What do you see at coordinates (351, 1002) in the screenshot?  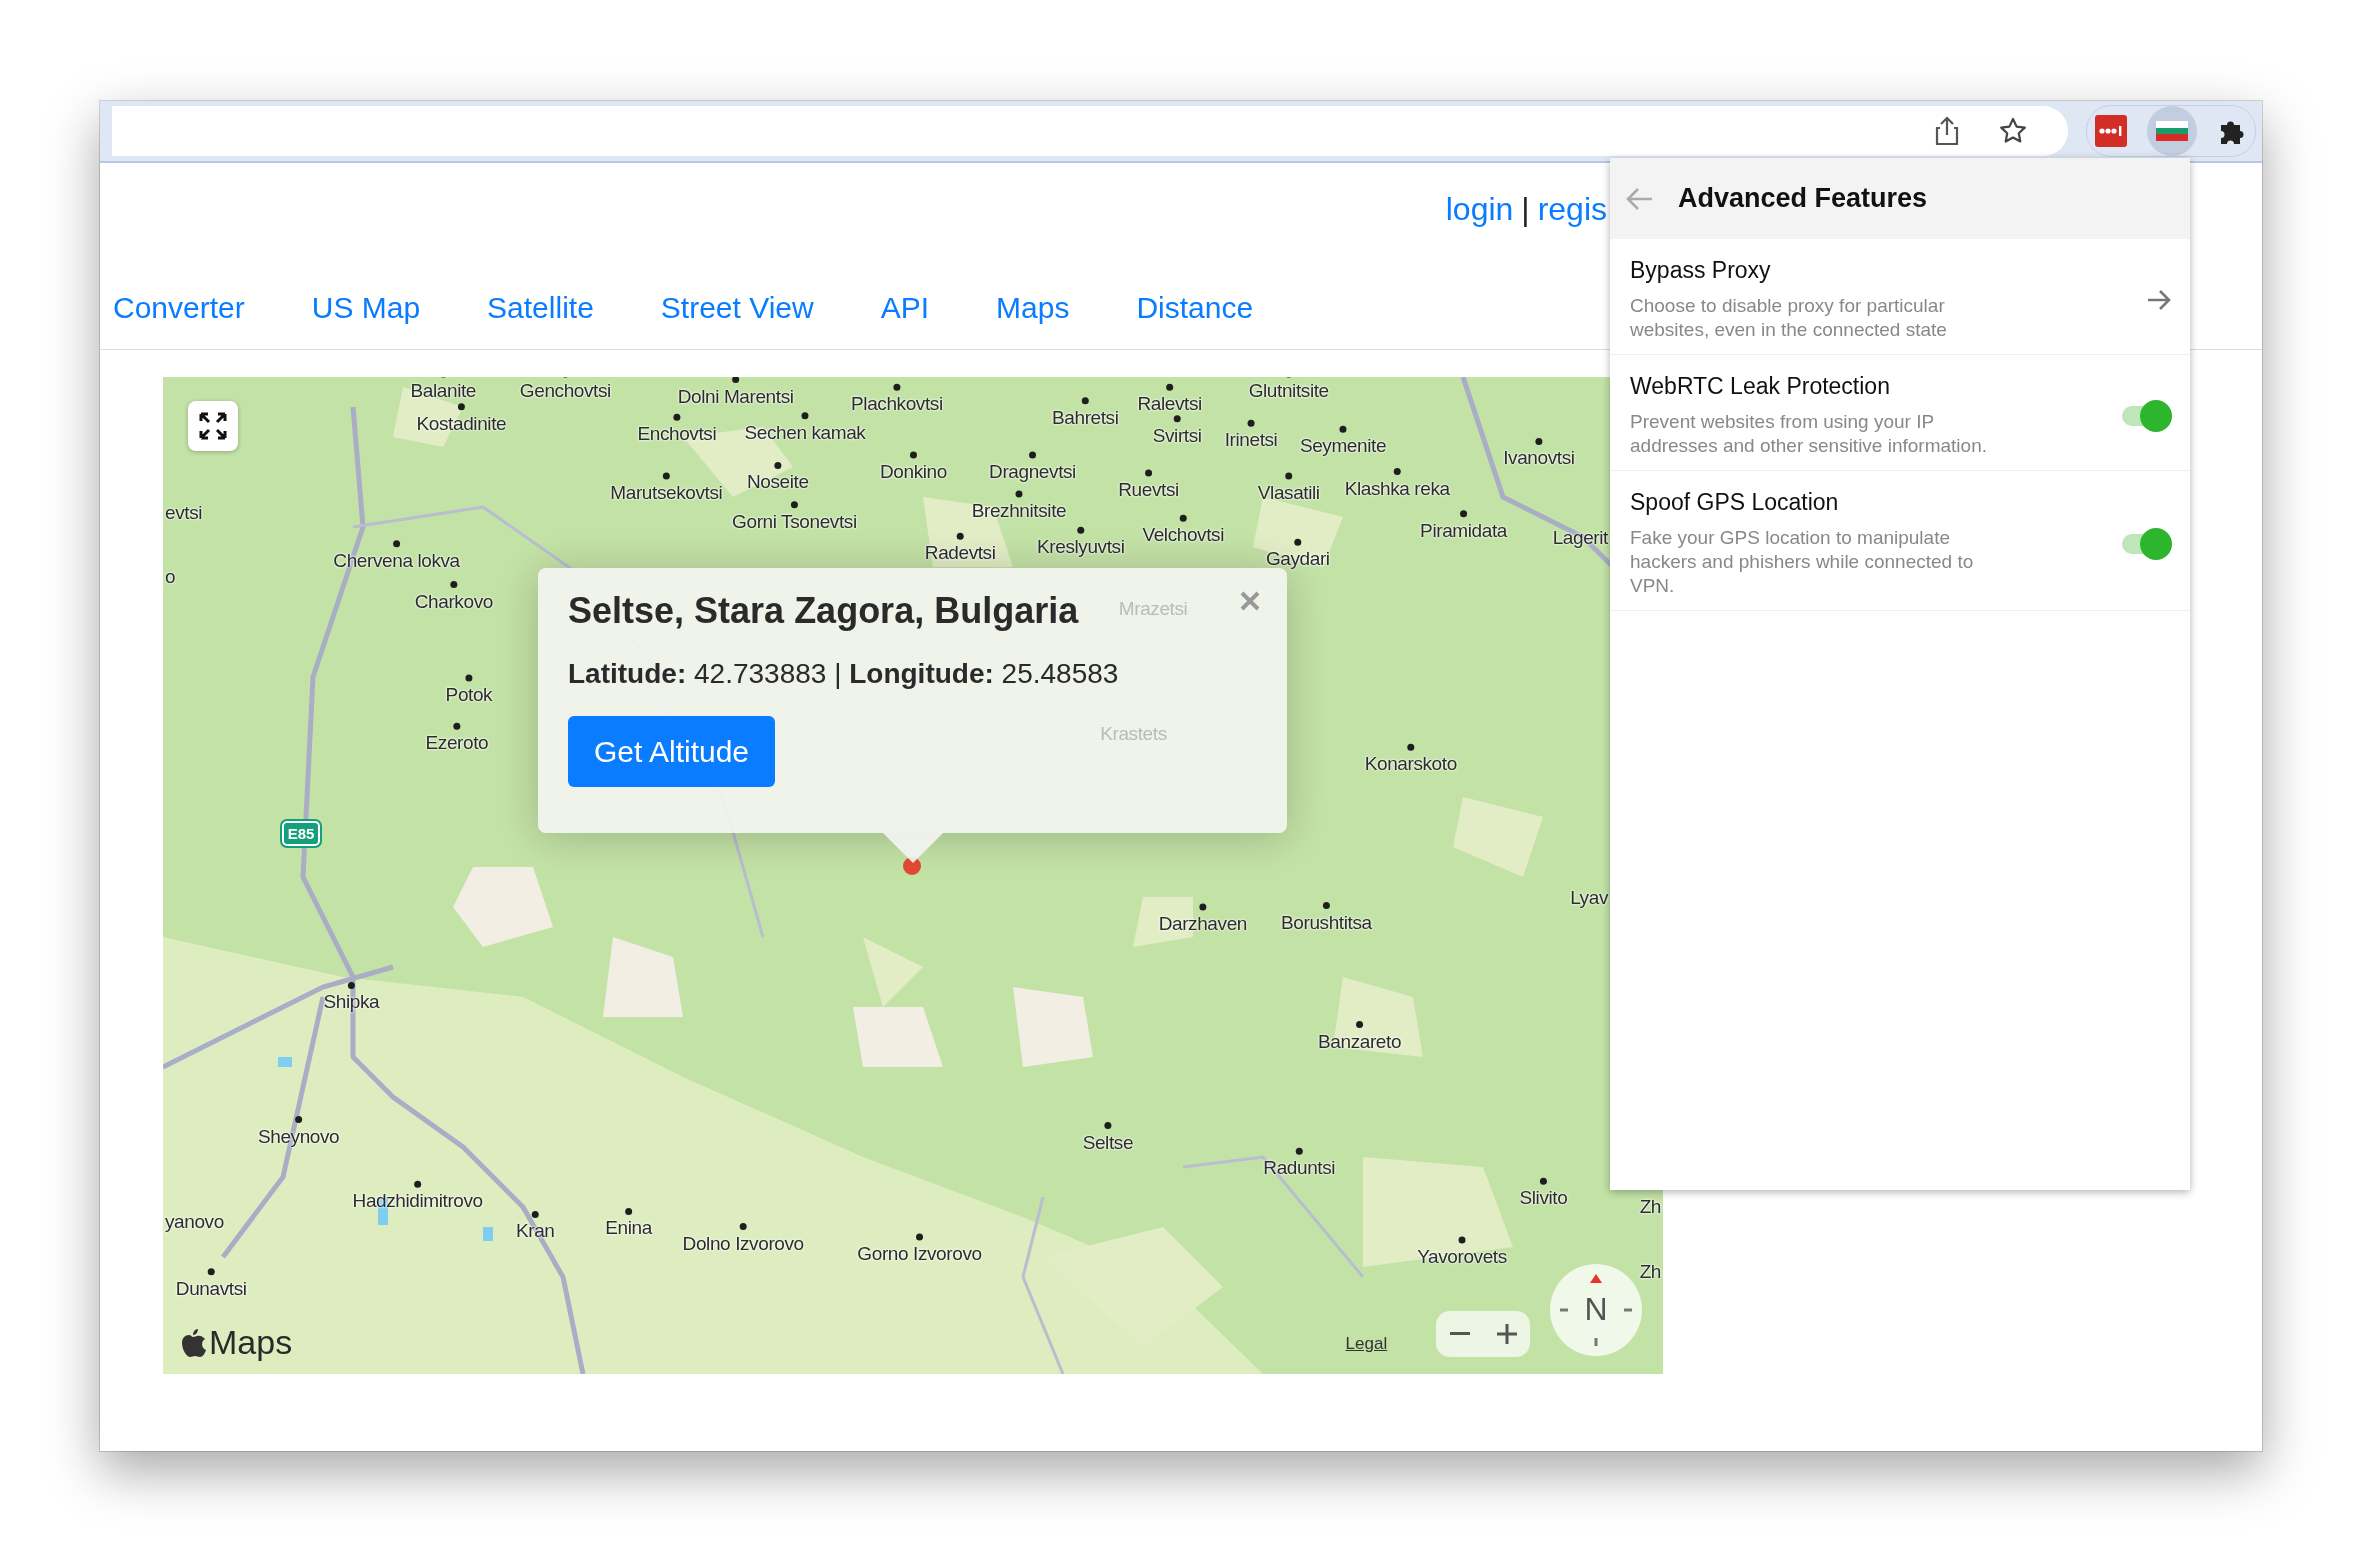 I see `place-label: Shipka` at bounding box center [351, 1002].